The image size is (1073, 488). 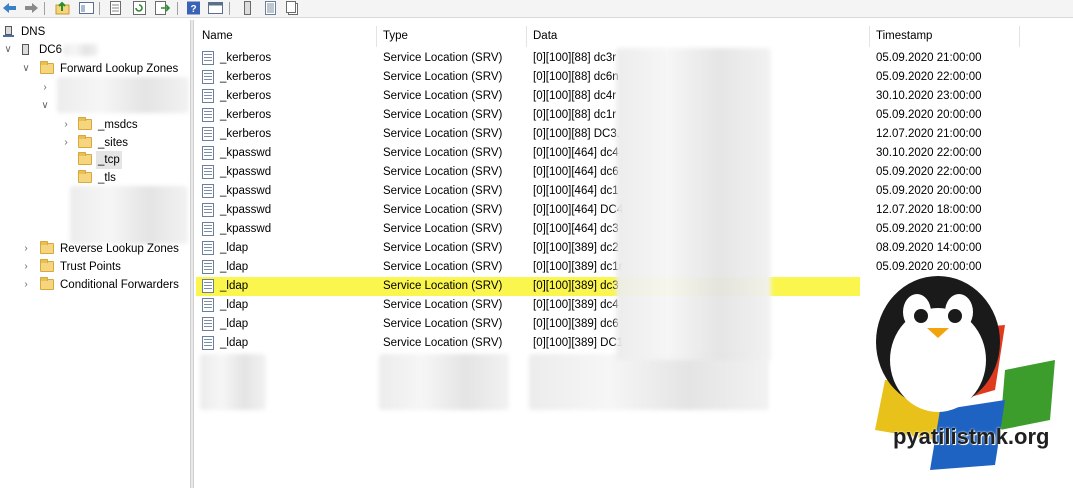 What do you see at coordinates (929, 229) in the screenshot?
I see `cell-timestamp: 05.09.2020 21:00:00` at bounding box center [929, 229].